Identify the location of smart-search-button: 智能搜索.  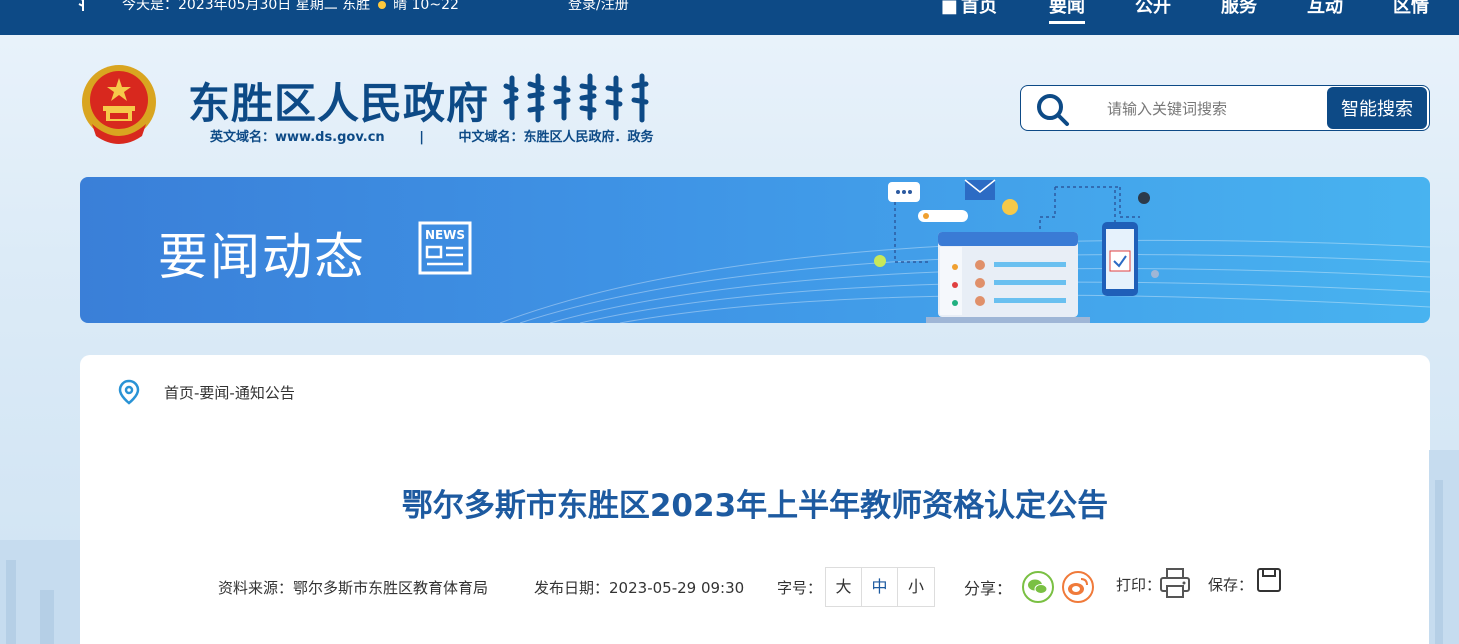
(1377, 108).